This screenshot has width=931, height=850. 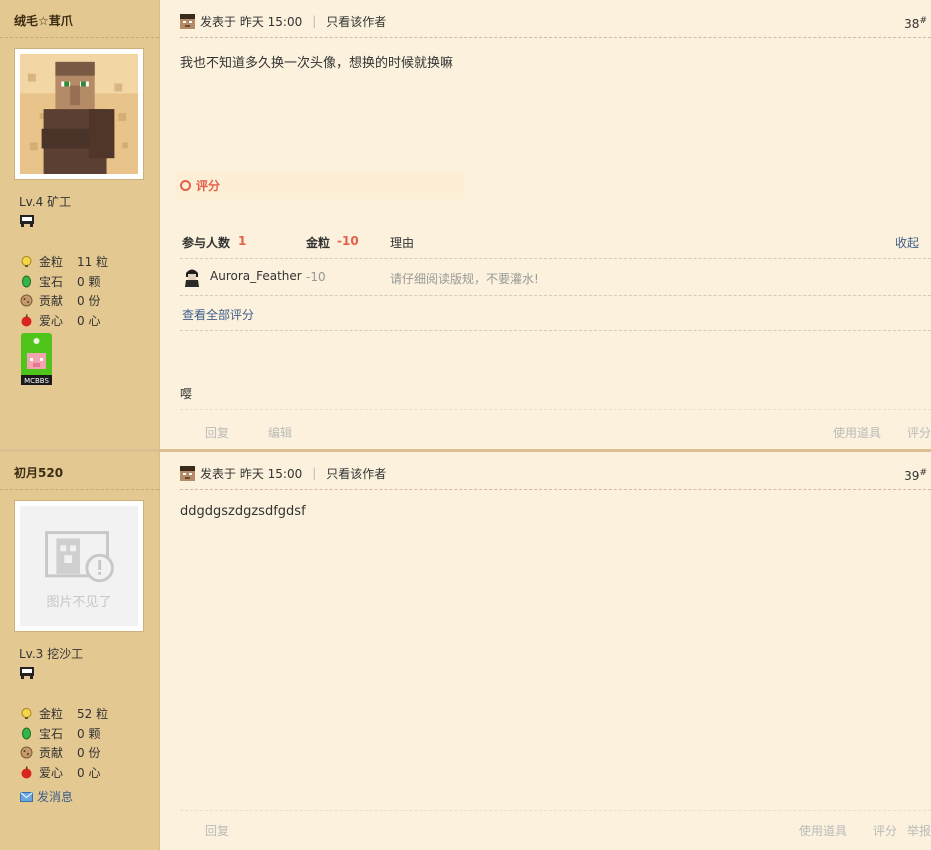 I want to click on post-actions: 回复 编辑 使用道具 评分, so click(x=555, y=432).